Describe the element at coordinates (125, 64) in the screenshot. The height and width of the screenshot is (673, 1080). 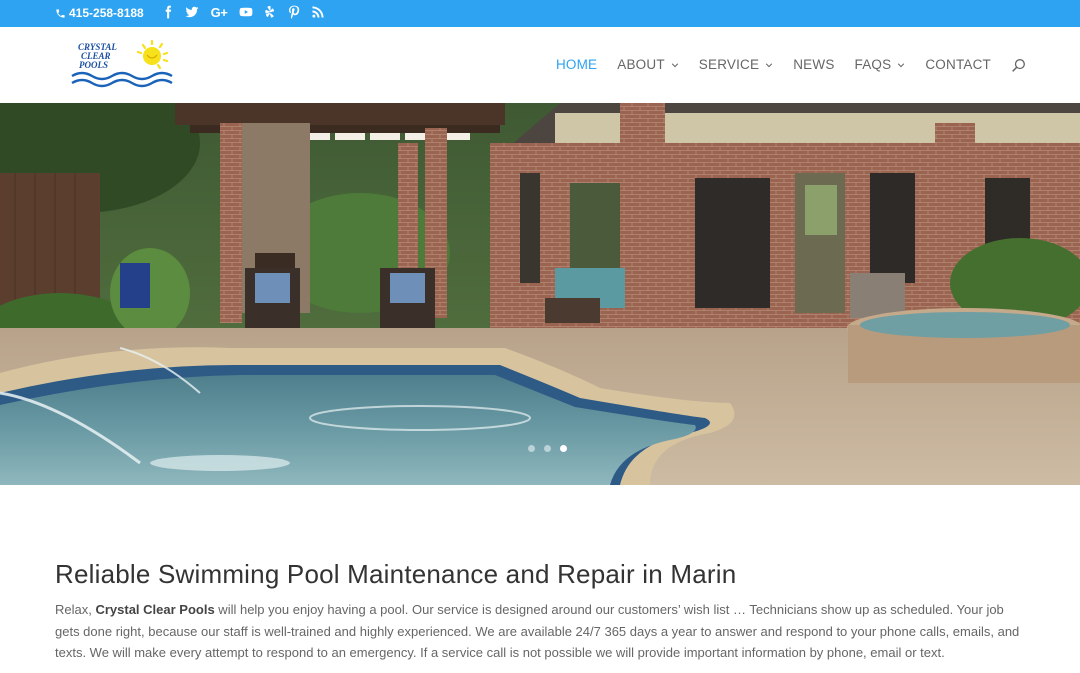
I see `crystal-clear-pools-logo: CRYSTAL CLEAR POOLS` at that location.